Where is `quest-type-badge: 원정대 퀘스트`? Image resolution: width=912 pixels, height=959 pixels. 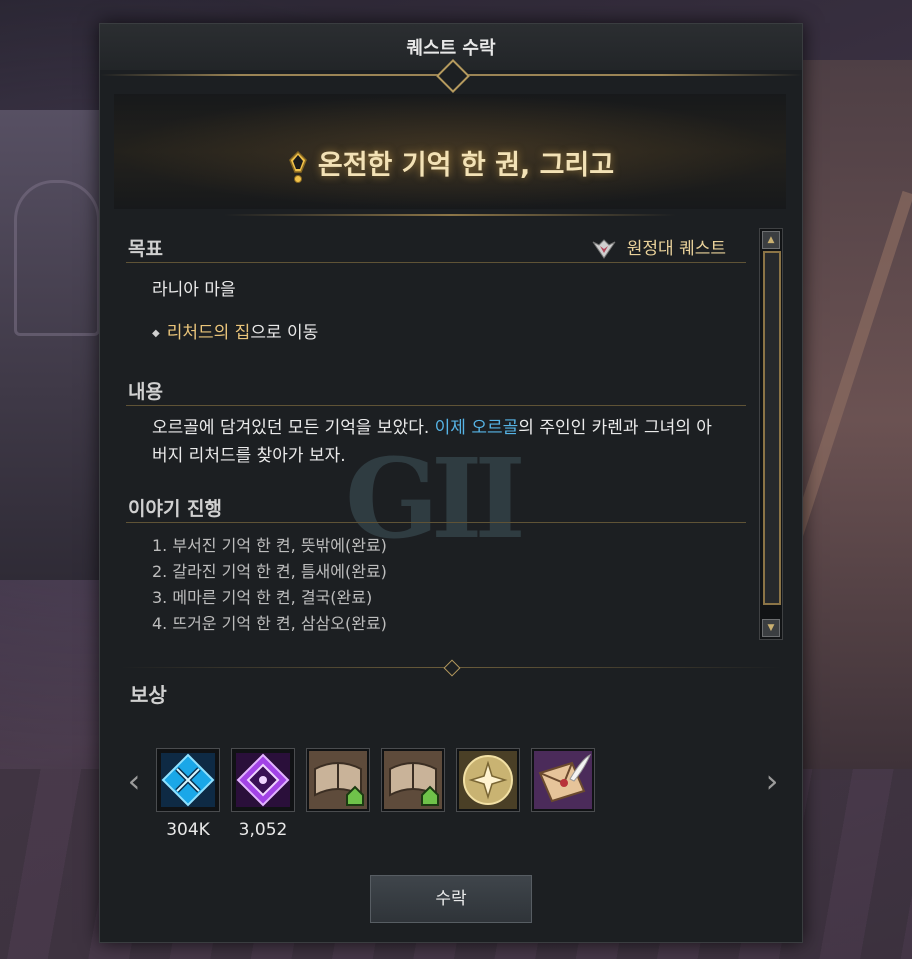 quest-type-badge: 원정대 퀘스트 is located at coordinates (658, 249).